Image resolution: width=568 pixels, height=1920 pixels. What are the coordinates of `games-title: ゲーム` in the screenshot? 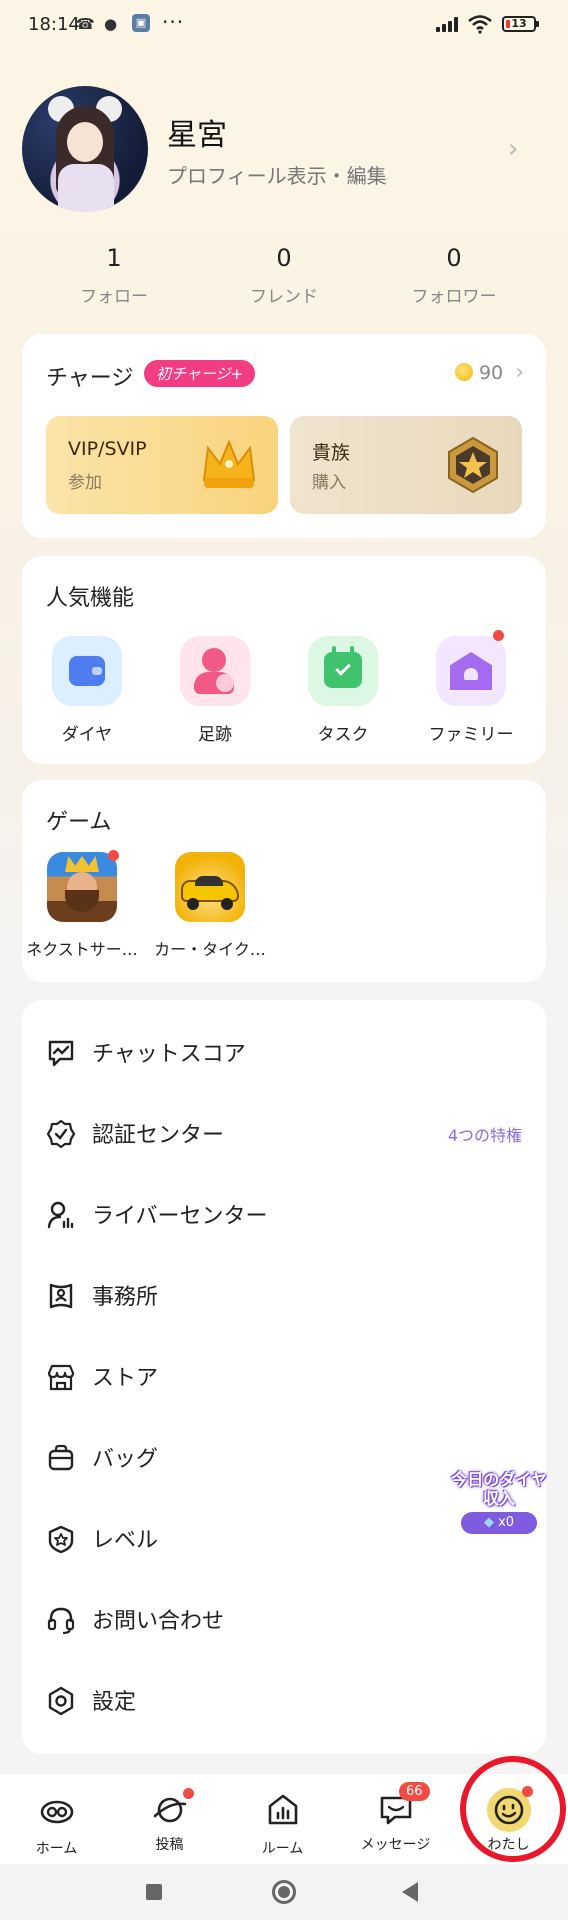 It's located at (79, 822).